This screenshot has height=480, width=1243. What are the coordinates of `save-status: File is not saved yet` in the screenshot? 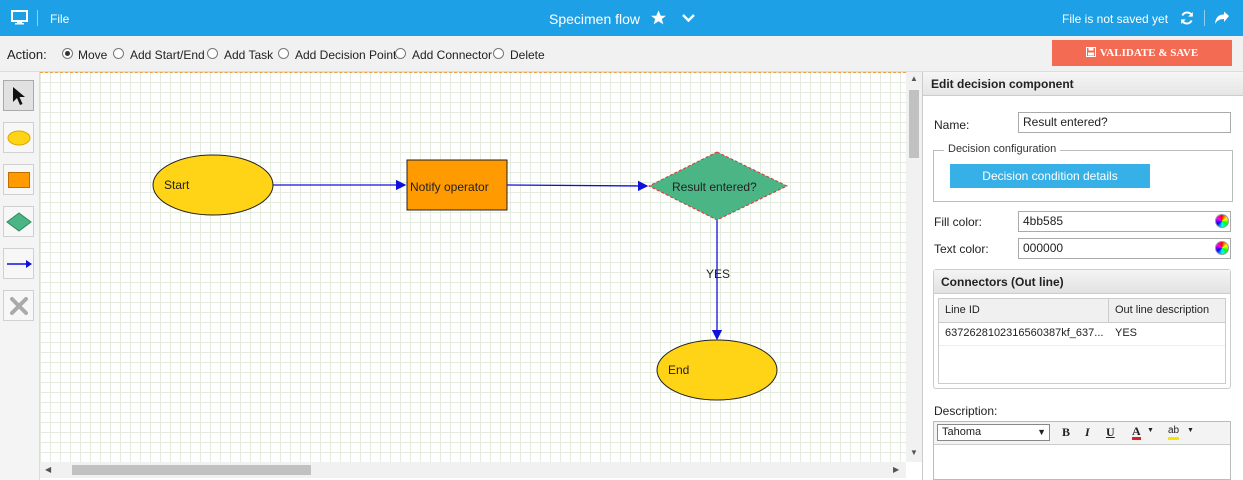 It's located at (1115, 19).